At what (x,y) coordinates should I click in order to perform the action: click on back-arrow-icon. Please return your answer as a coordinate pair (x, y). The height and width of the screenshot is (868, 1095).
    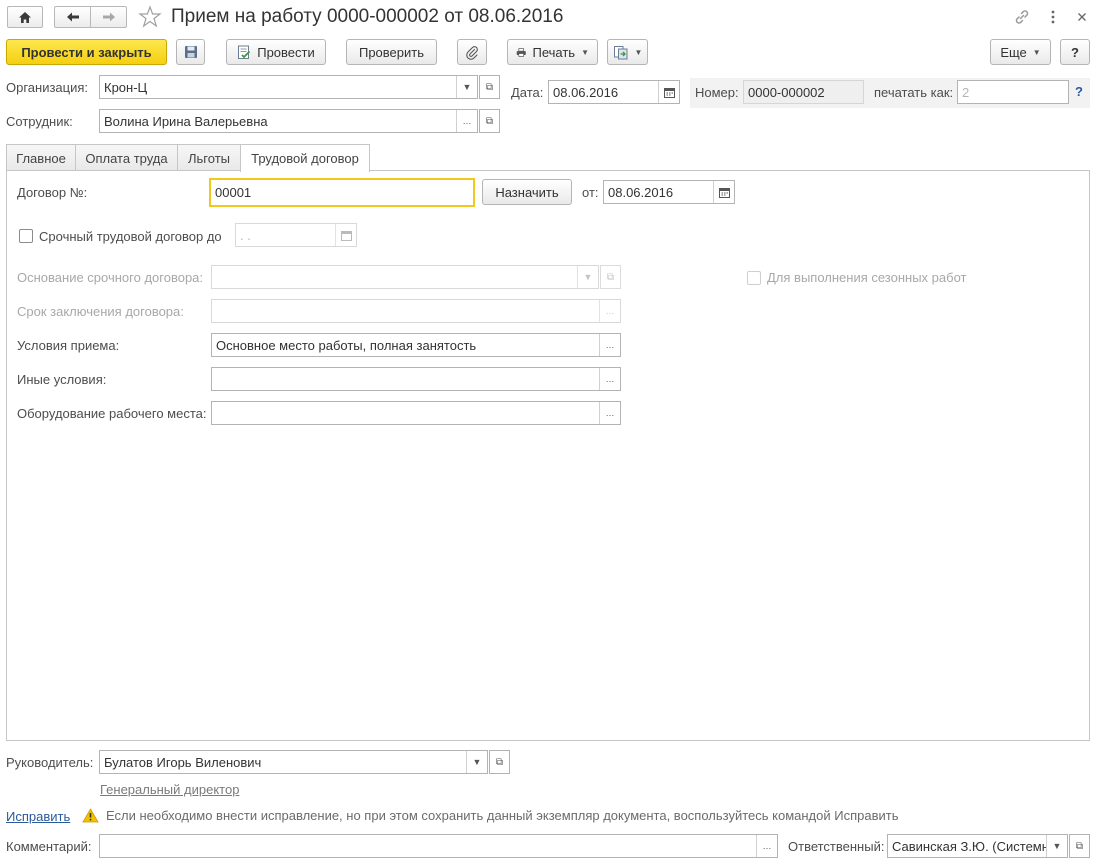
    Looking at the image, I should click on (72, 17).